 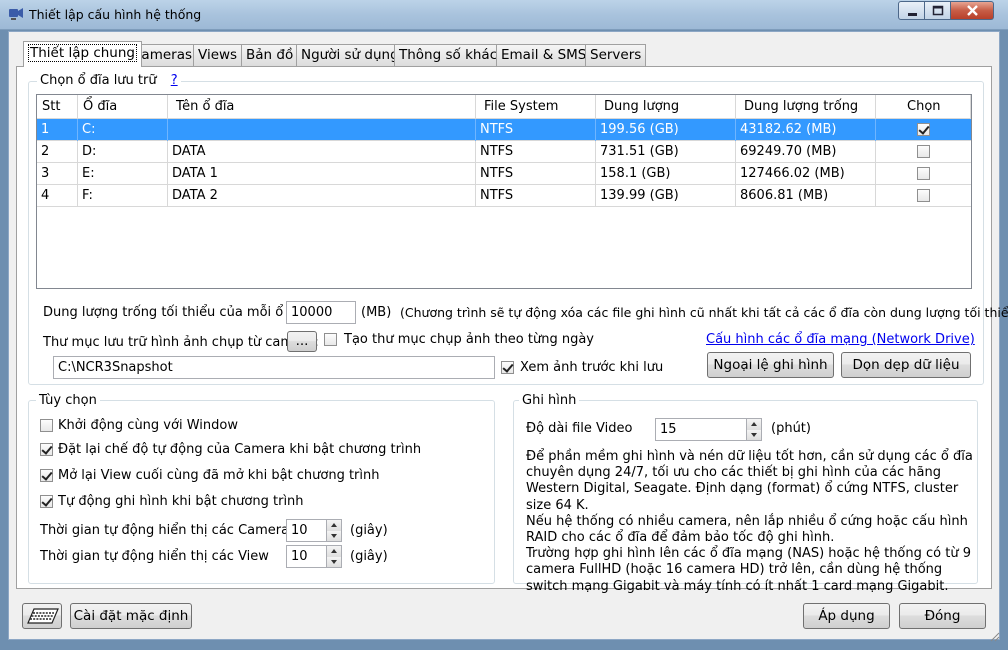 I want to click on col-header-file-system: File System, so click(x=536, y=107).